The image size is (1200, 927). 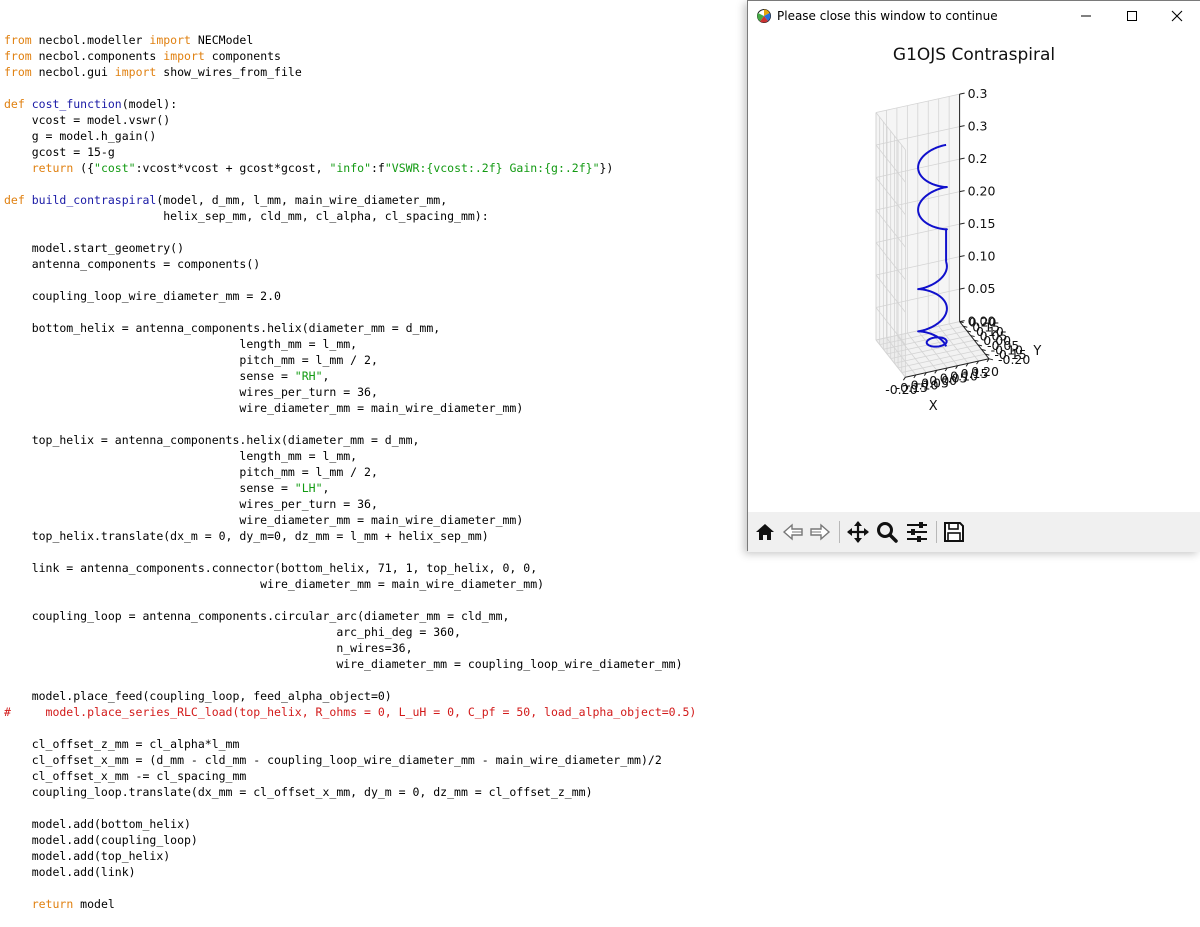 I want to click on code-token: model.add(top_helix), so click(x=87, y=856).